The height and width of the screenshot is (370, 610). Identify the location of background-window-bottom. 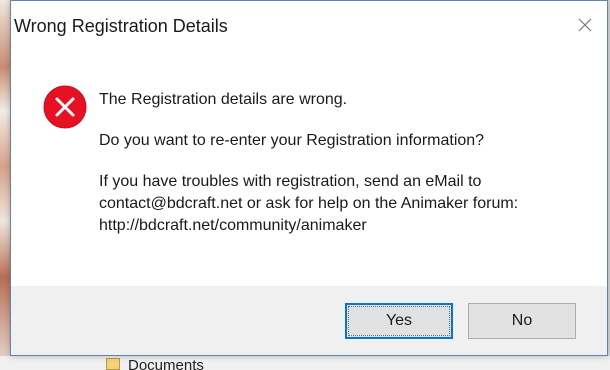
(305, 363).